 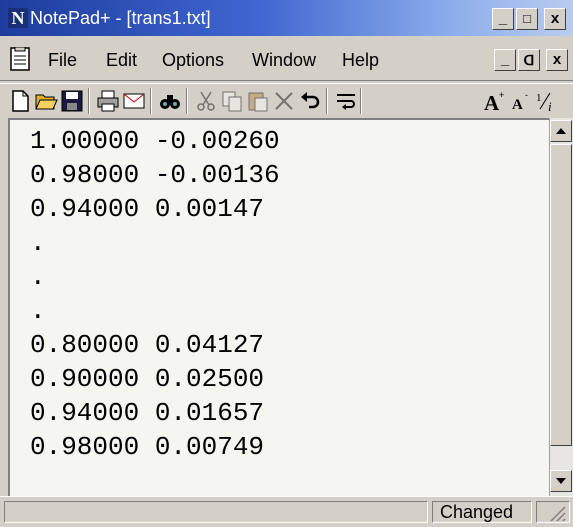 I want to click on text-line: 0.90000 0.02500, so click(x=147, y=379).